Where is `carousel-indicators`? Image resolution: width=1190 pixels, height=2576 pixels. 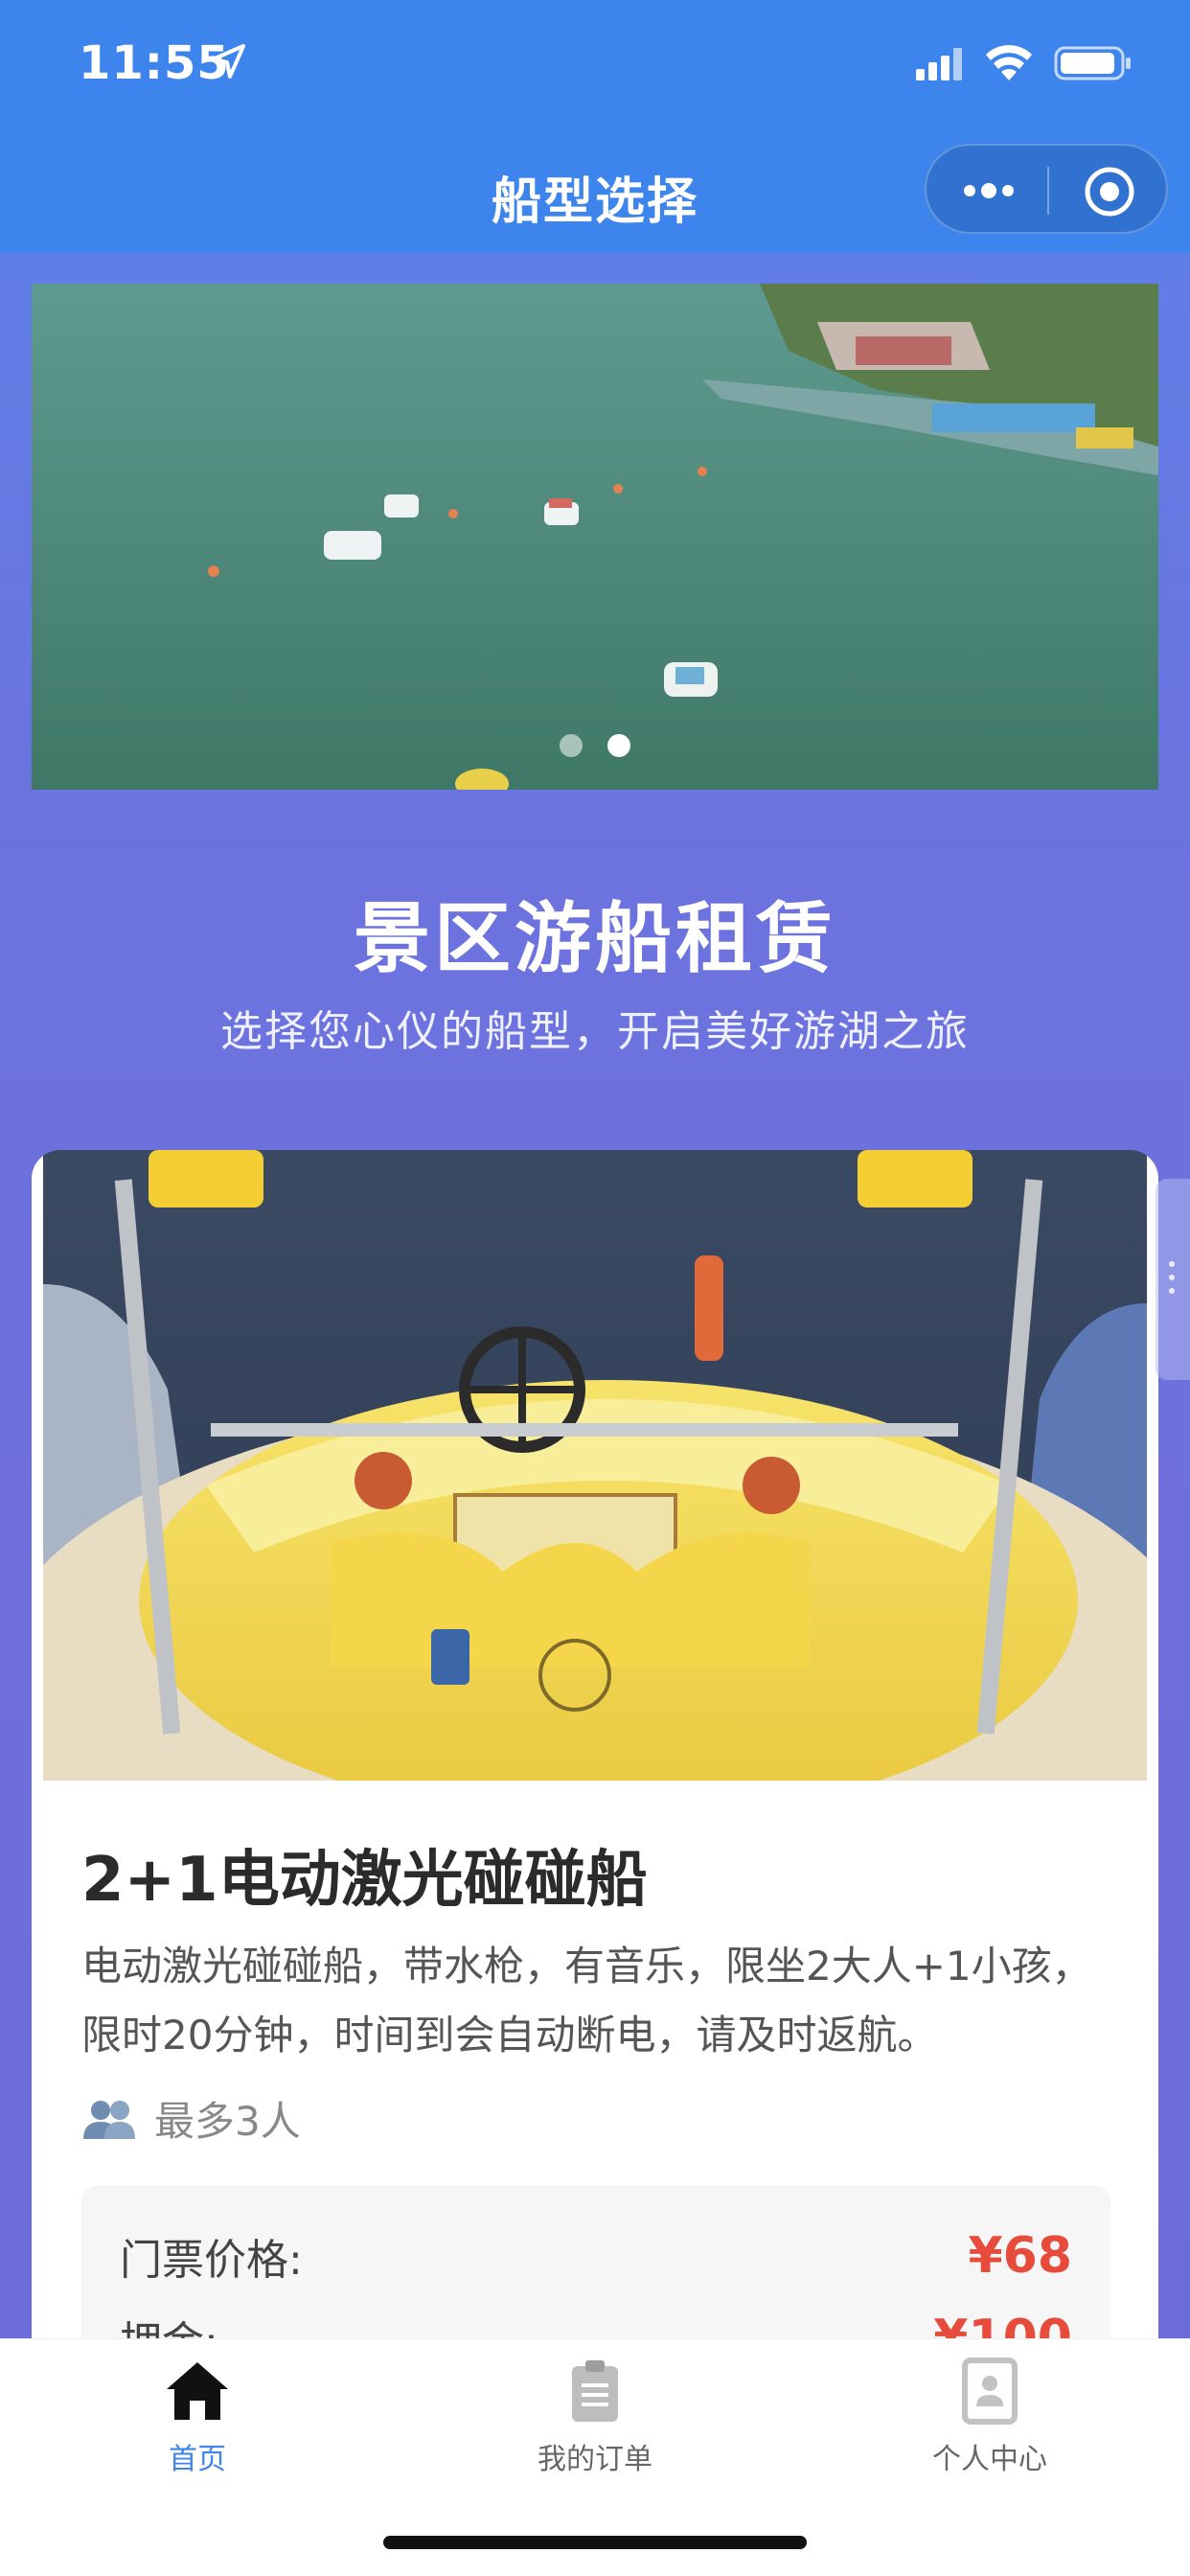 carousel-indicators is located at coordinates (595, 745).